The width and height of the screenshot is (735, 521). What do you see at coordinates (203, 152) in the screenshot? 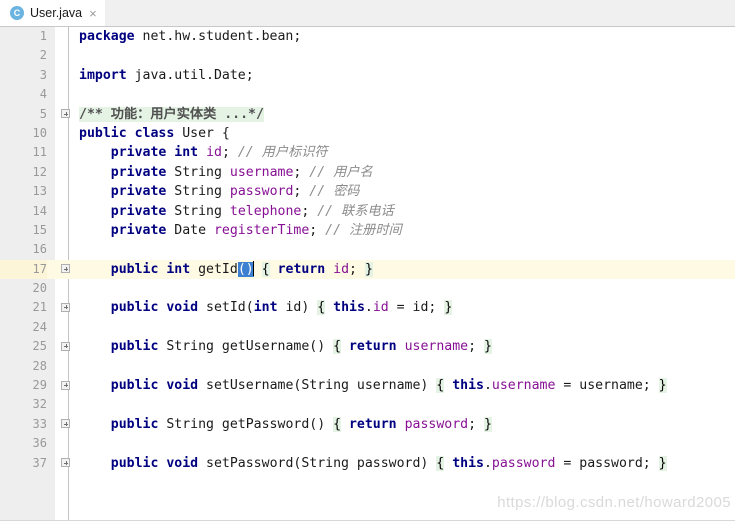
I see `code-text: private int id; // 用户标识符` at bounding box center [203, 152].